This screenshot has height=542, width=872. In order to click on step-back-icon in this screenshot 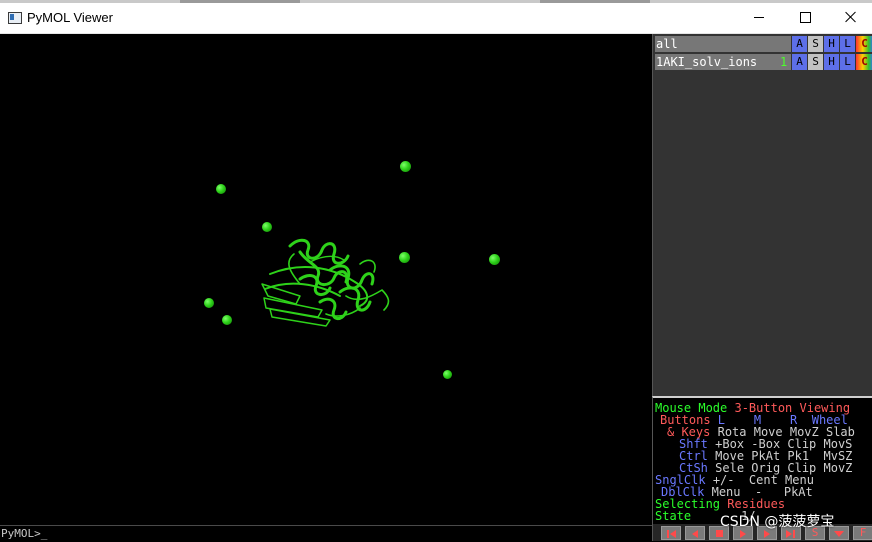, I will do `click(695, 534)`.